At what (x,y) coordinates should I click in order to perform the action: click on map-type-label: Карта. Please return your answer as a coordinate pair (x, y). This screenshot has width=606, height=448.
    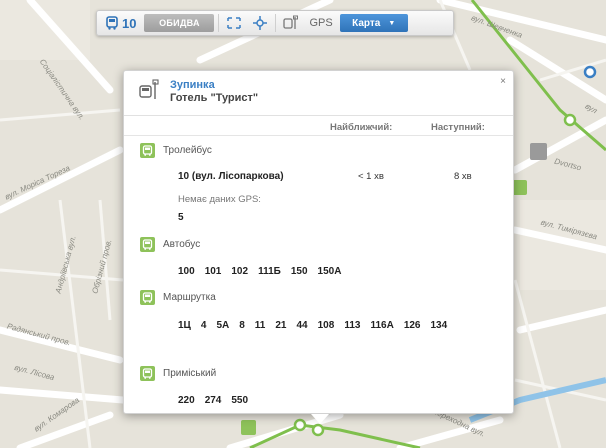
    Looking at the image, I should click on (366, 23).